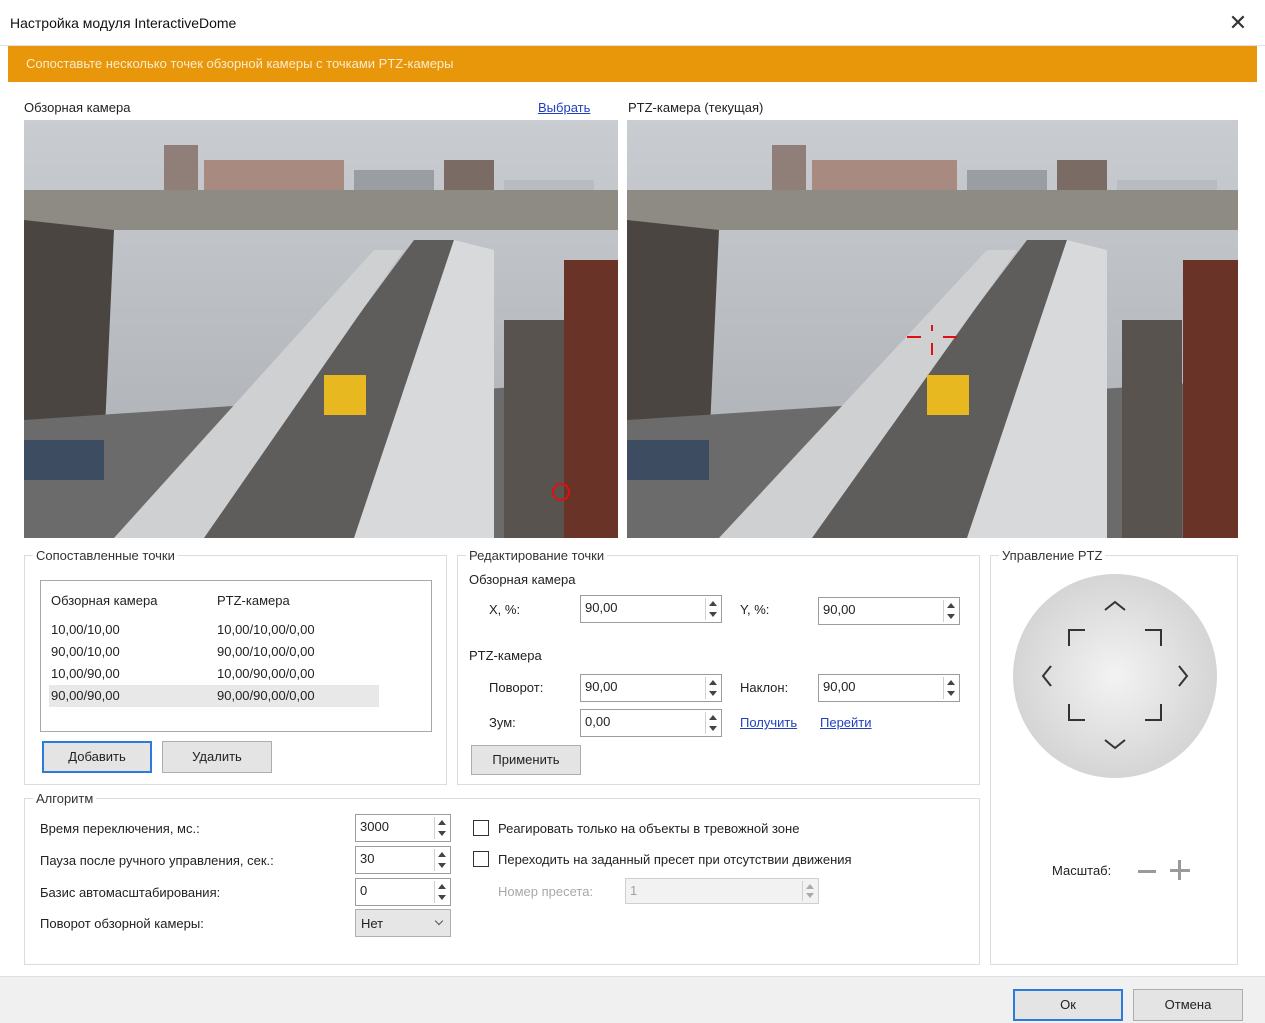 Image resolution: width=1265 pixels, height=1023 pixels. I want to click on overview-camera-label: Обзорная камера, so click(77, 107).